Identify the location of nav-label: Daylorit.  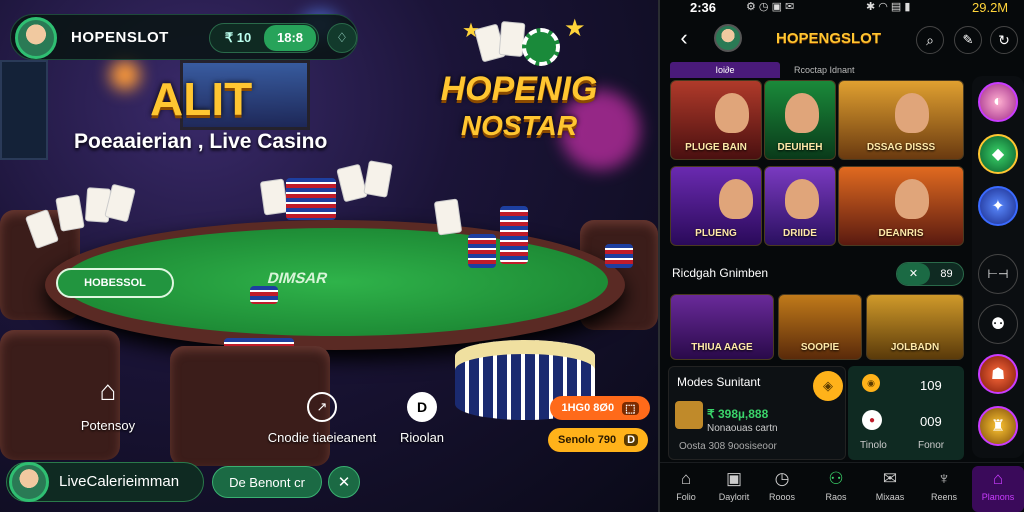
(734, 497).